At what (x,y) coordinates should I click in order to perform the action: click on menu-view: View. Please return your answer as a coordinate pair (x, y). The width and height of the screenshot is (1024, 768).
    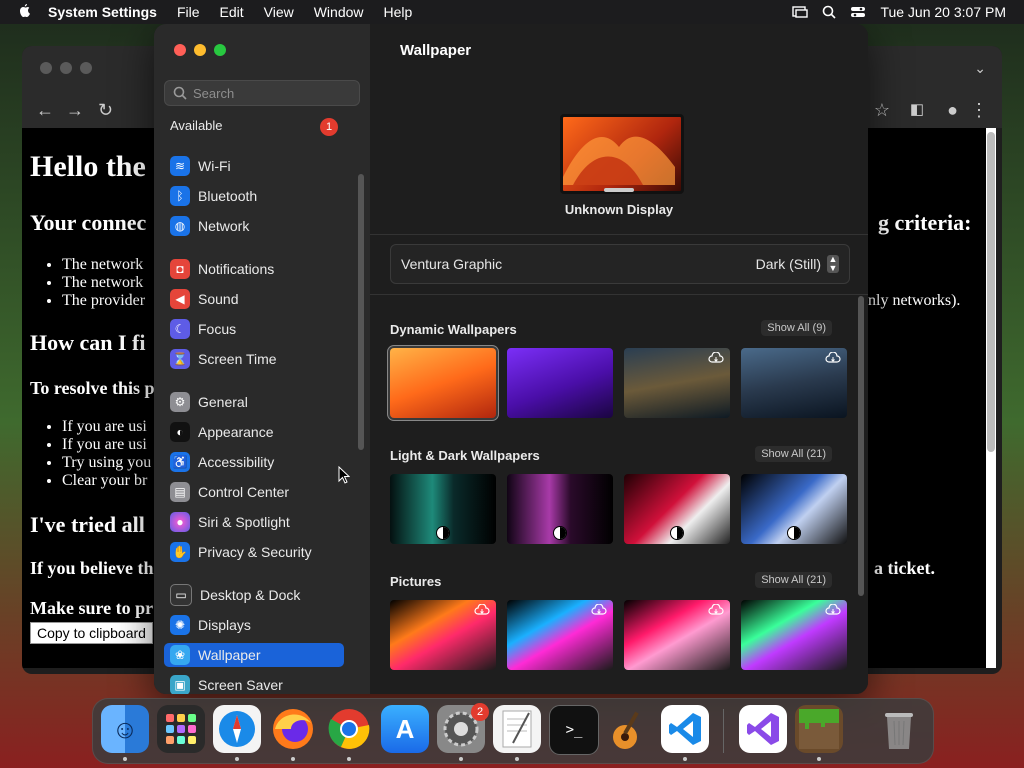
    Looking at the image, I should click on (279, 12).